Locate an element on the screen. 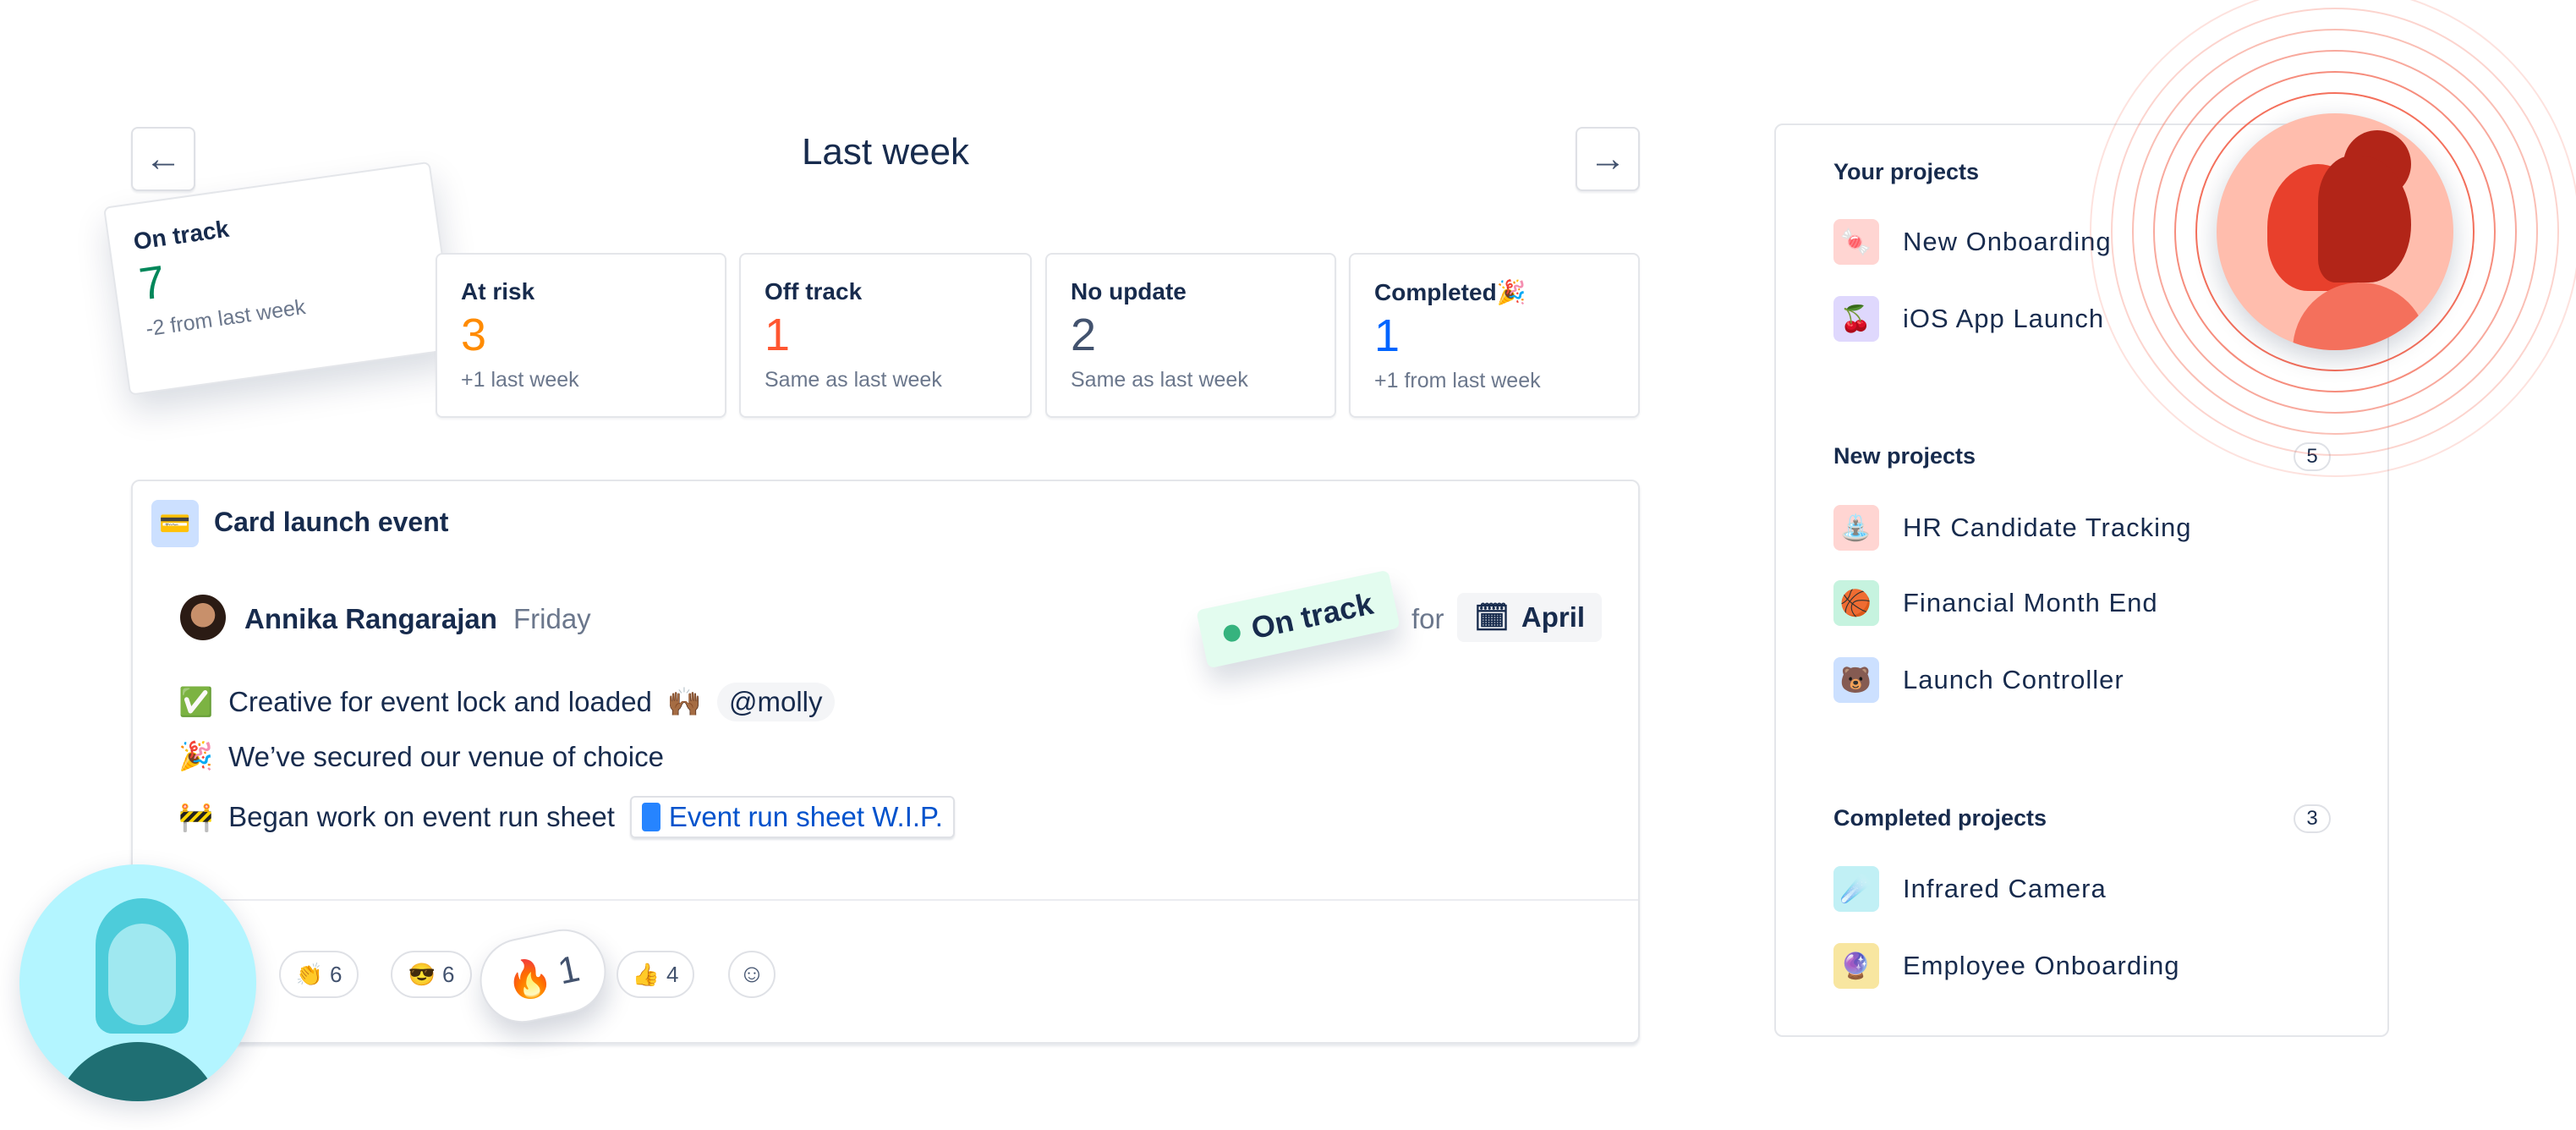 The image size is (2576, 1130). fountain-icon: ⛲ is located at coordinates (1856, 528).